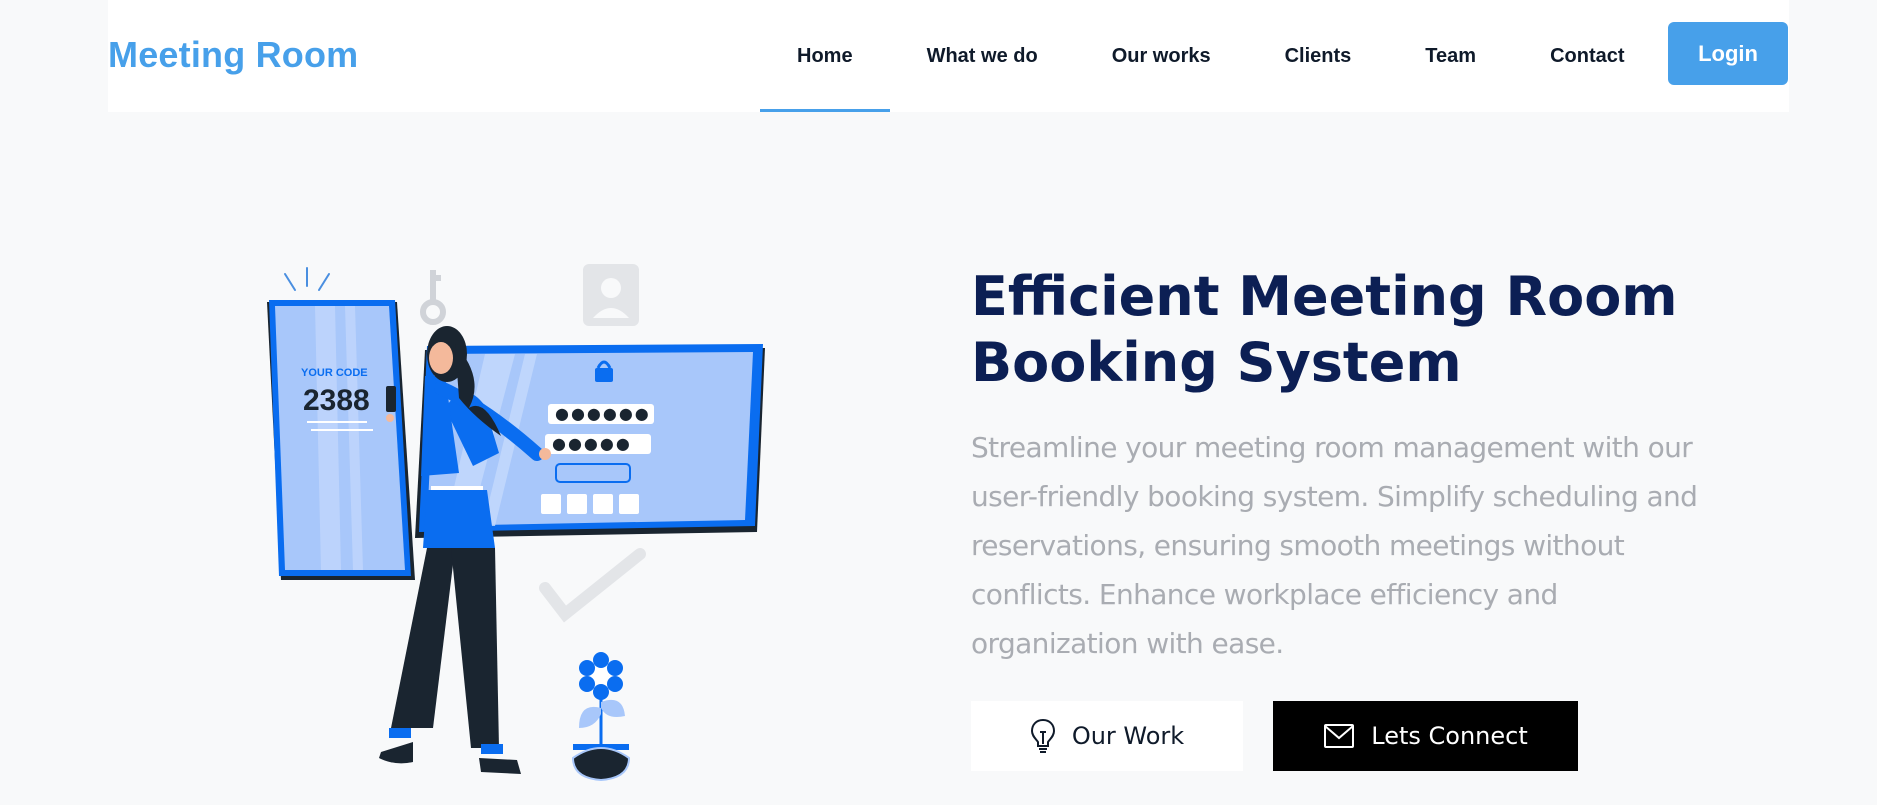  What do you see at coordinates (334, 373) in the screenshot?
I see `code-label: YOUR CODE` at bounding box center [334, 373].